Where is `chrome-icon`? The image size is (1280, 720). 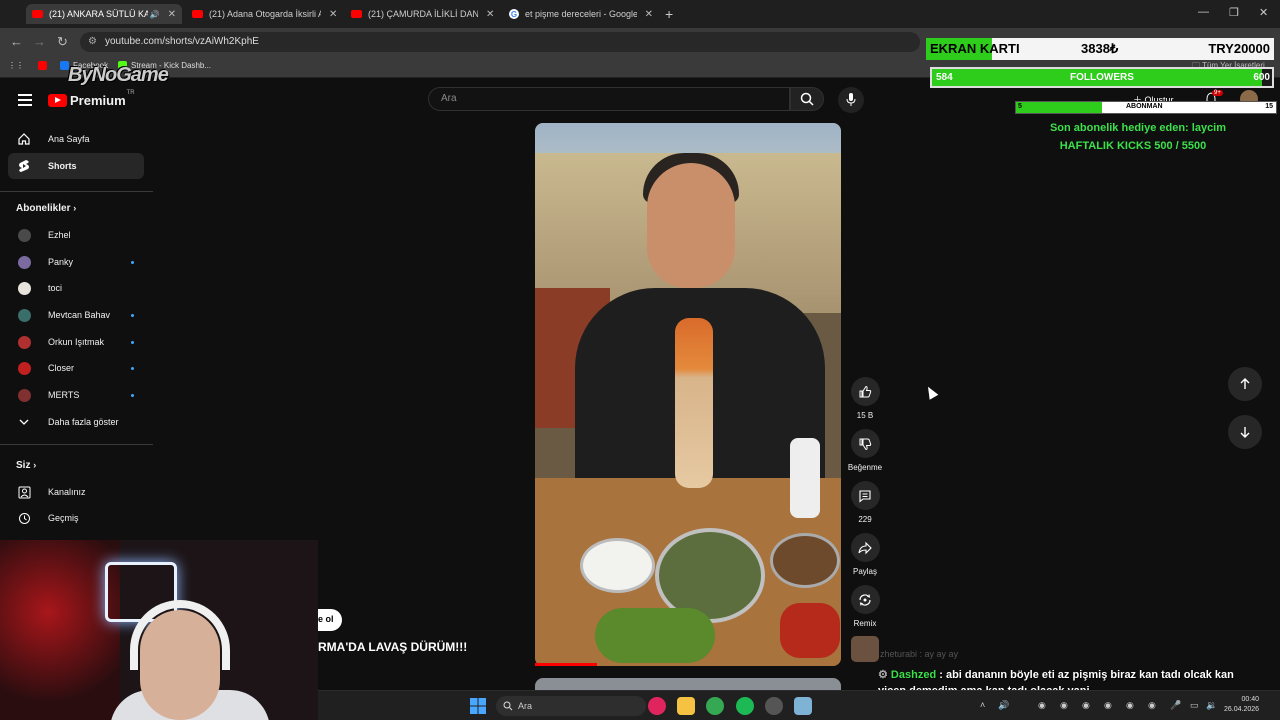
chrome-icon is located at coordinates (715, 706).